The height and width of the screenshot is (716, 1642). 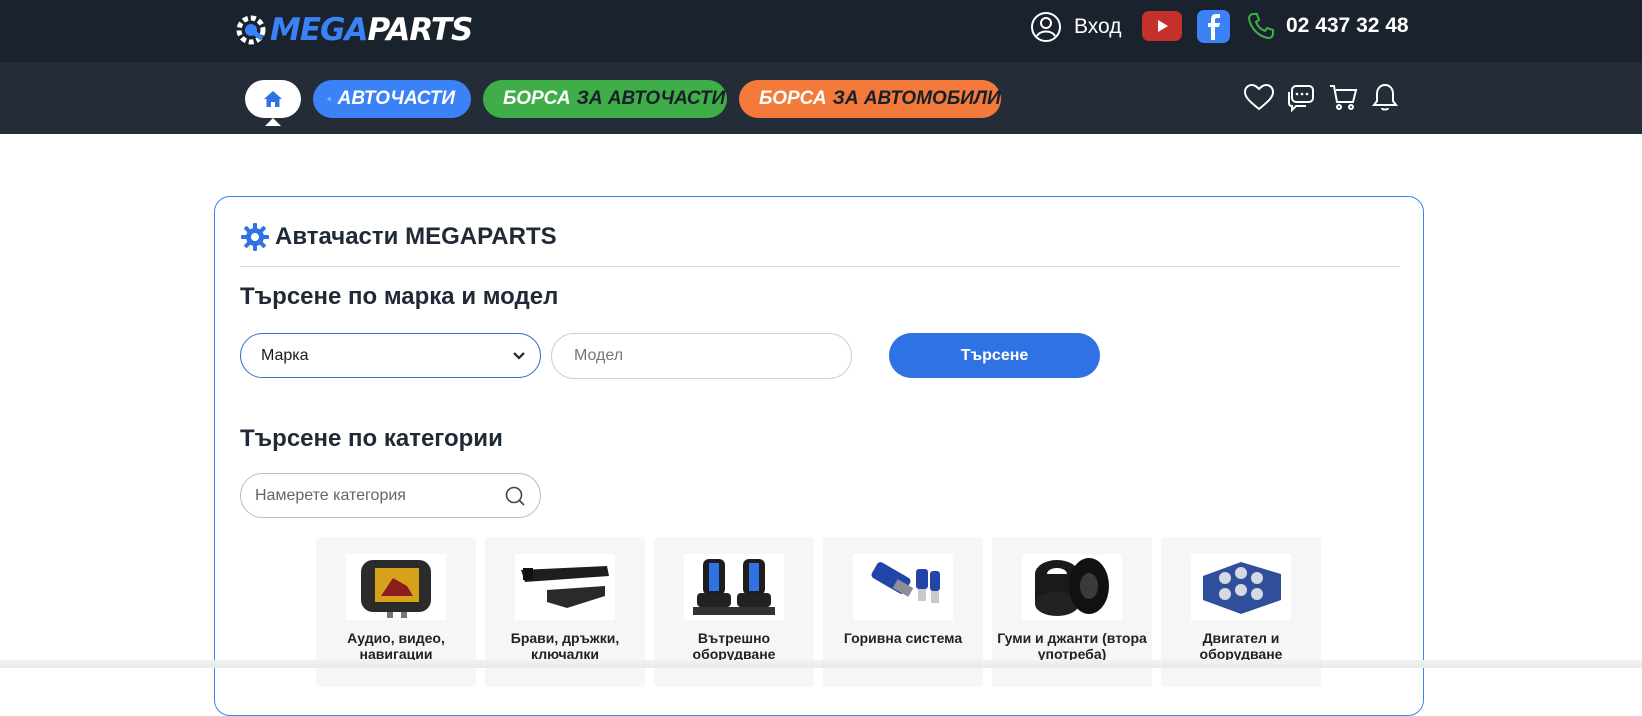 I want to click on youtube-icon, so click(x=1163, y=26).